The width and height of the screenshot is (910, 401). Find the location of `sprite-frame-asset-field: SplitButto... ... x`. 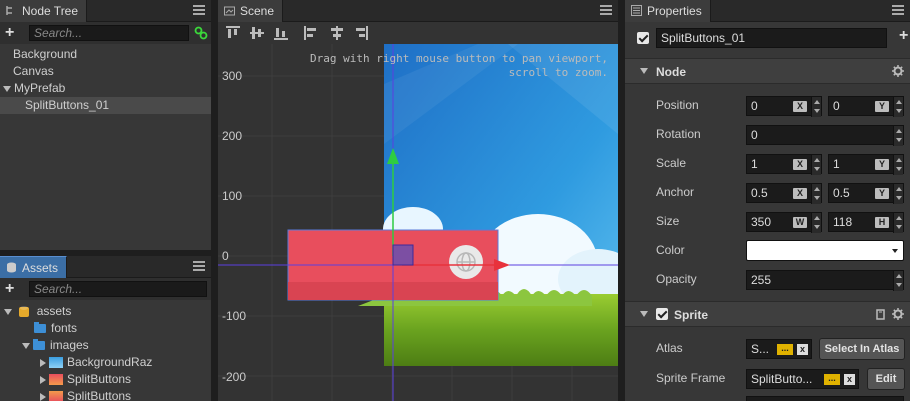

sprite-frame-asset-field: SplitButto... ... x is located at coordinates (802, 379).